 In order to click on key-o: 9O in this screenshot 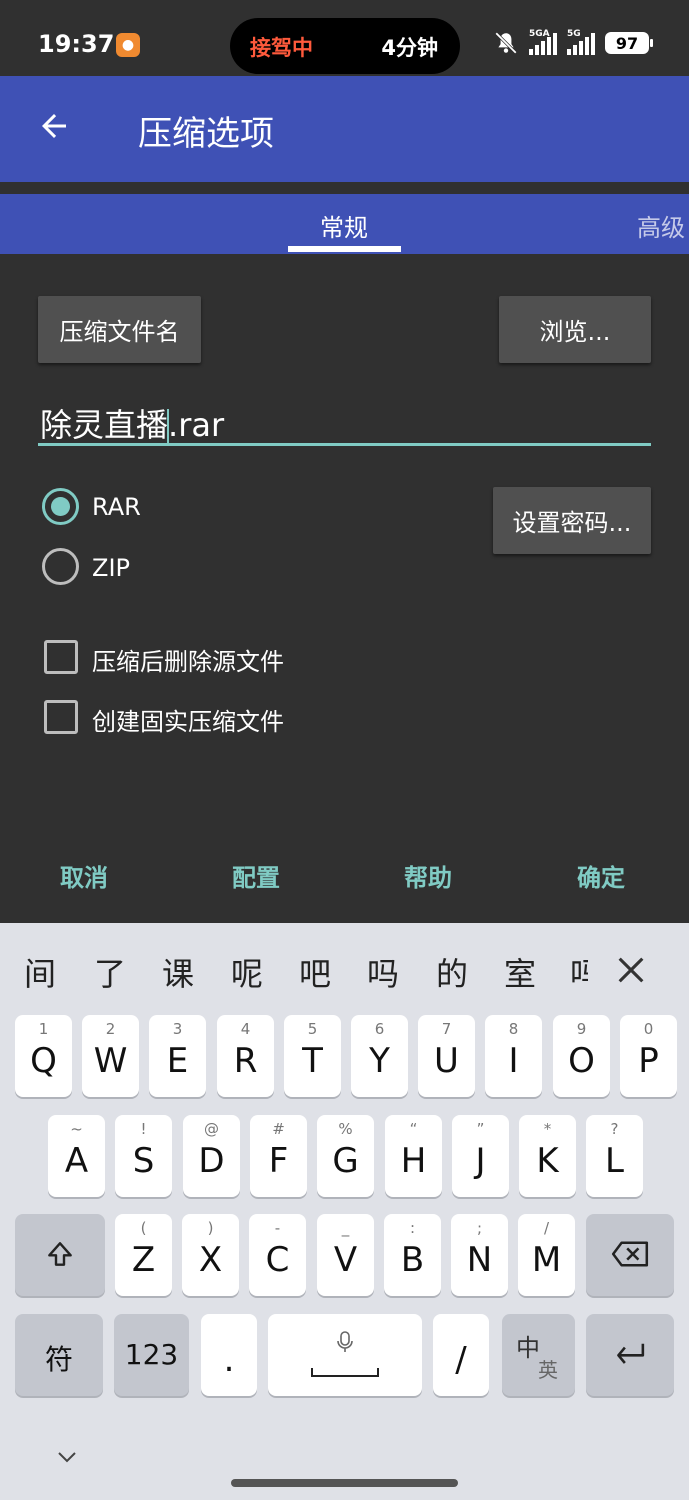, I will do `click(581, 1056)`.